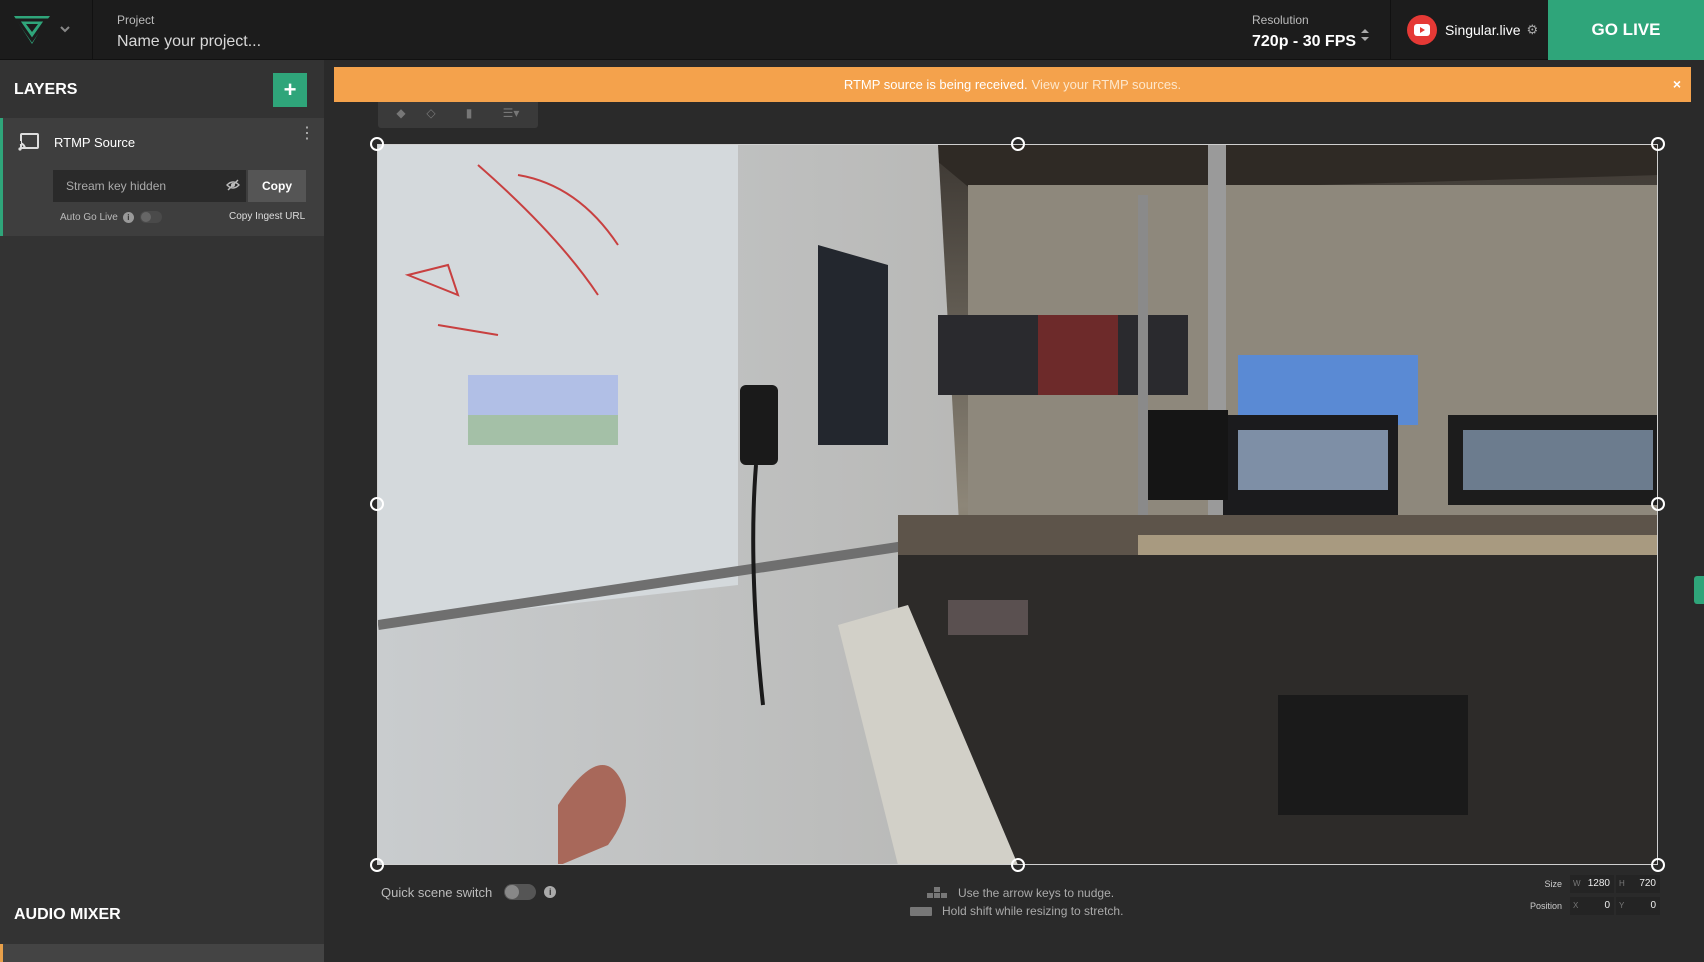 The height and width of the screenshot is (962, 1704). What do you see at coordinates (1638, 906) in the screenshot?
I see `y-input: Y0` at bounding box center [1638, 906].